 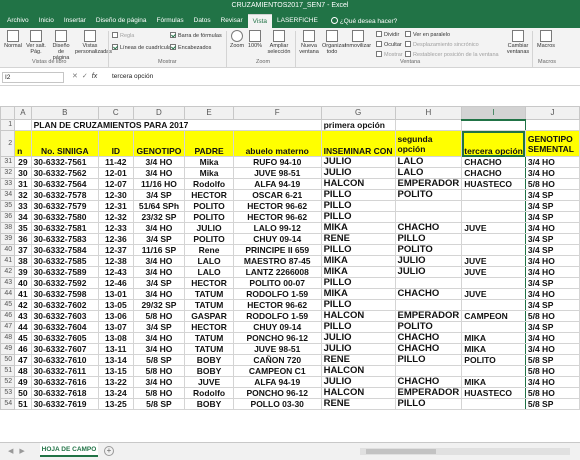 What do you see at coordinates (65, 393) in the screenshot?
I see `cell-siniiga: 30-6332-7618` at bounding box center [65, 393].